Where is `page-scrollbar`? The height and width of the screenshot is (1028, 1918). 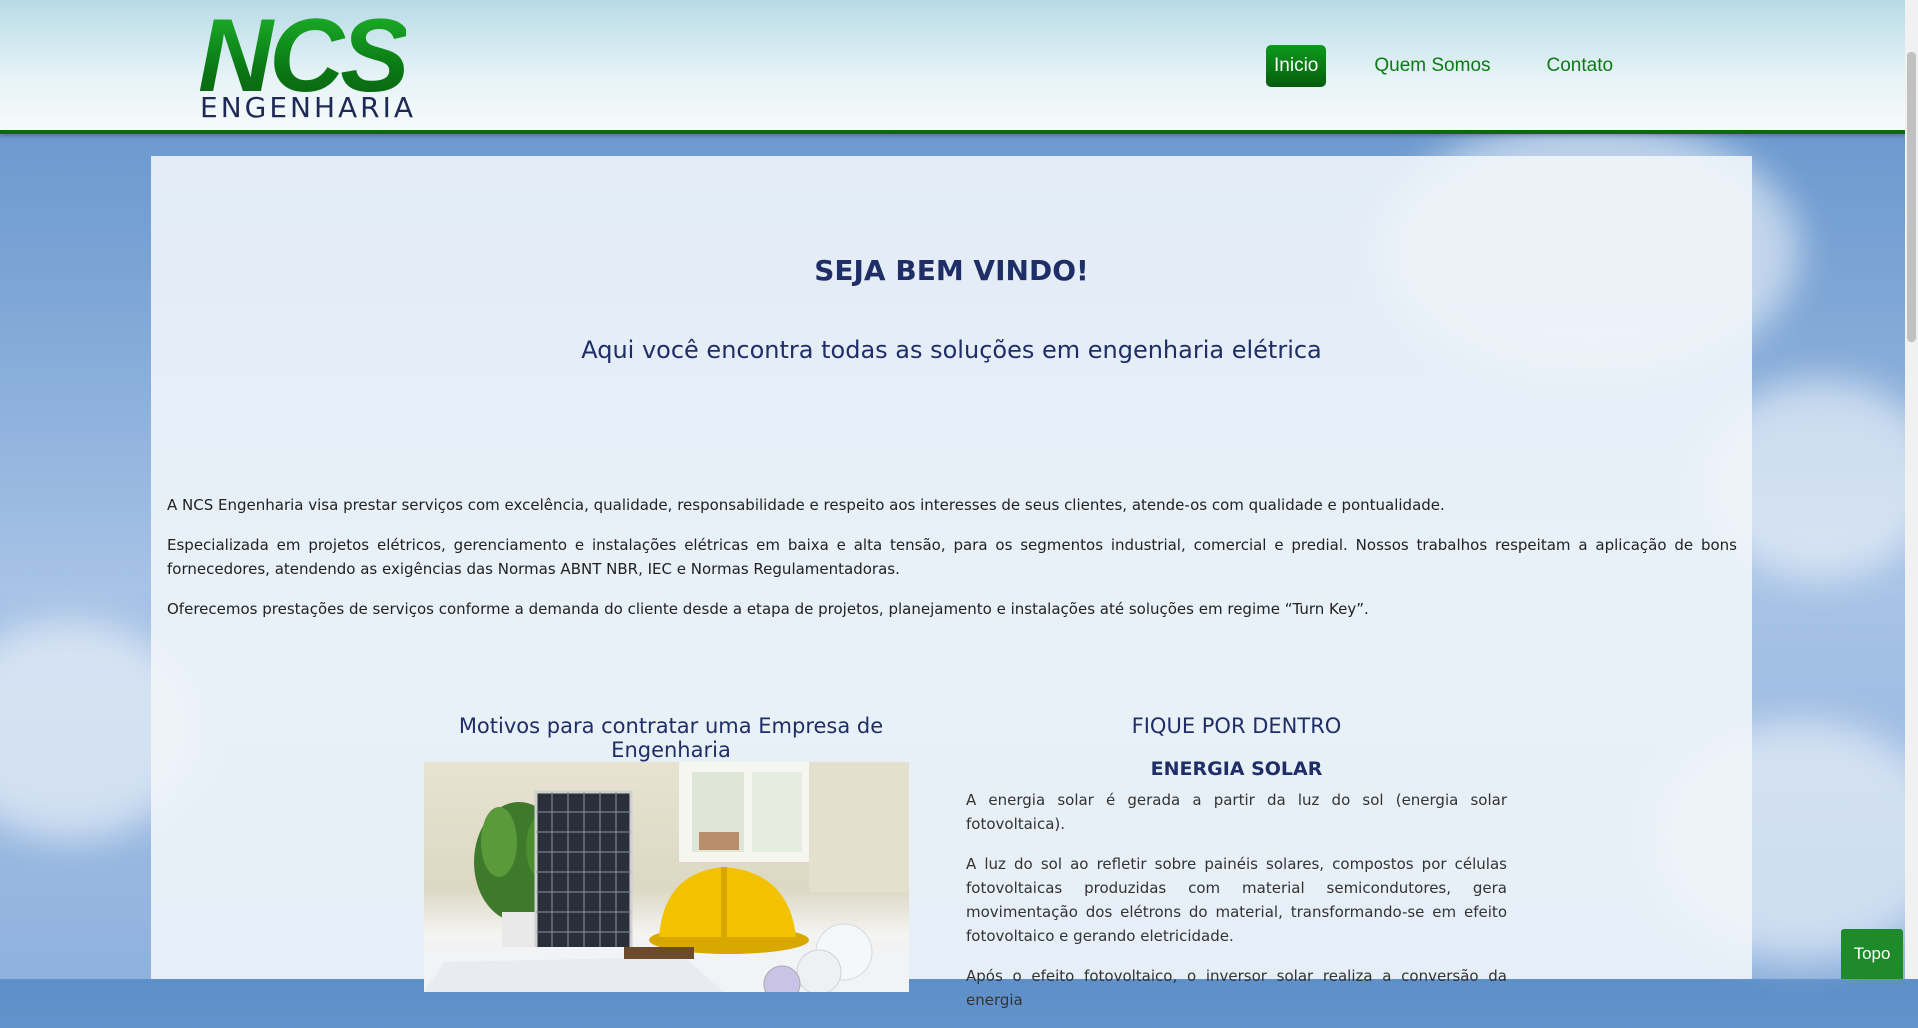
page-scrollbar is located at coordinates (1911, 489).